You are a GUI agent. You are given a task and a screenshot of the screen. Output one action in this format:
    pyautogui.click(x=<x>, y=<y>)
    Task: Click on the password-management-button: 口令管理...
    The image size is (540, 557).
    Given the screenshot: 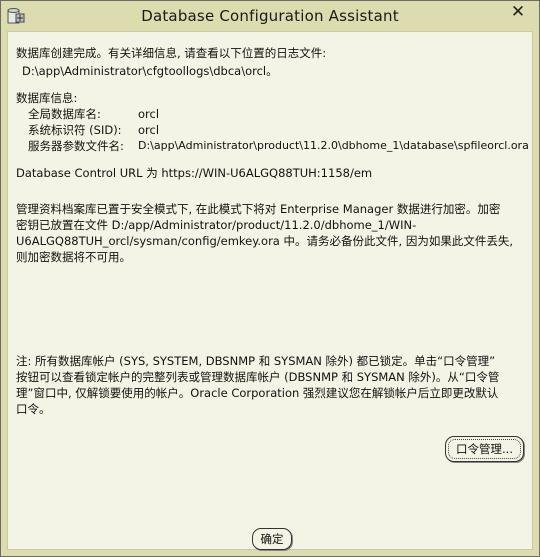 What is the action you would take?
    pyautogui.click(x=484, y=449)
    